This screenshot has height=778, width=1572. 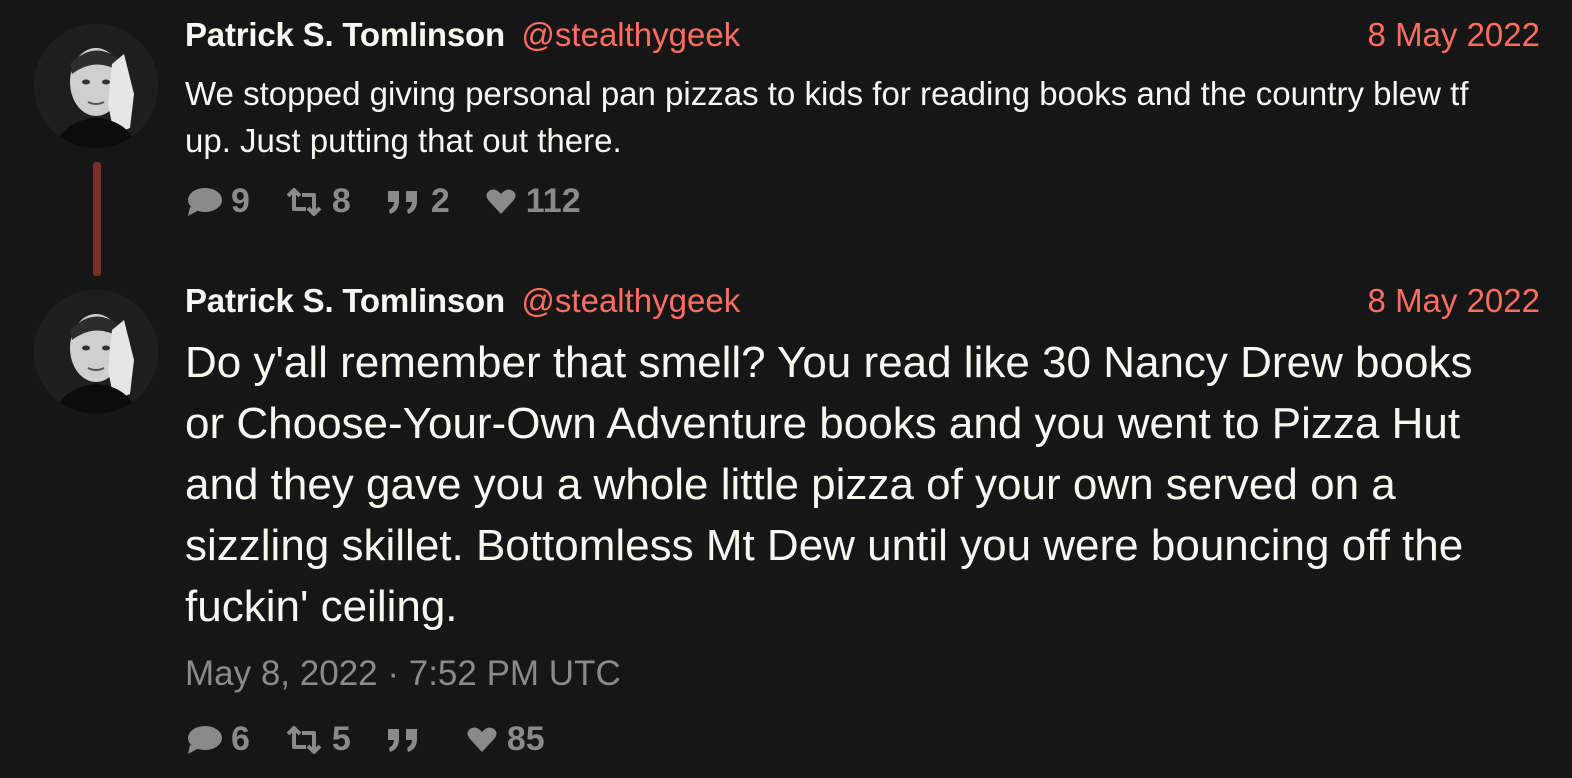 I want to click on reply-stat: 9, so click(x=217, y=201).